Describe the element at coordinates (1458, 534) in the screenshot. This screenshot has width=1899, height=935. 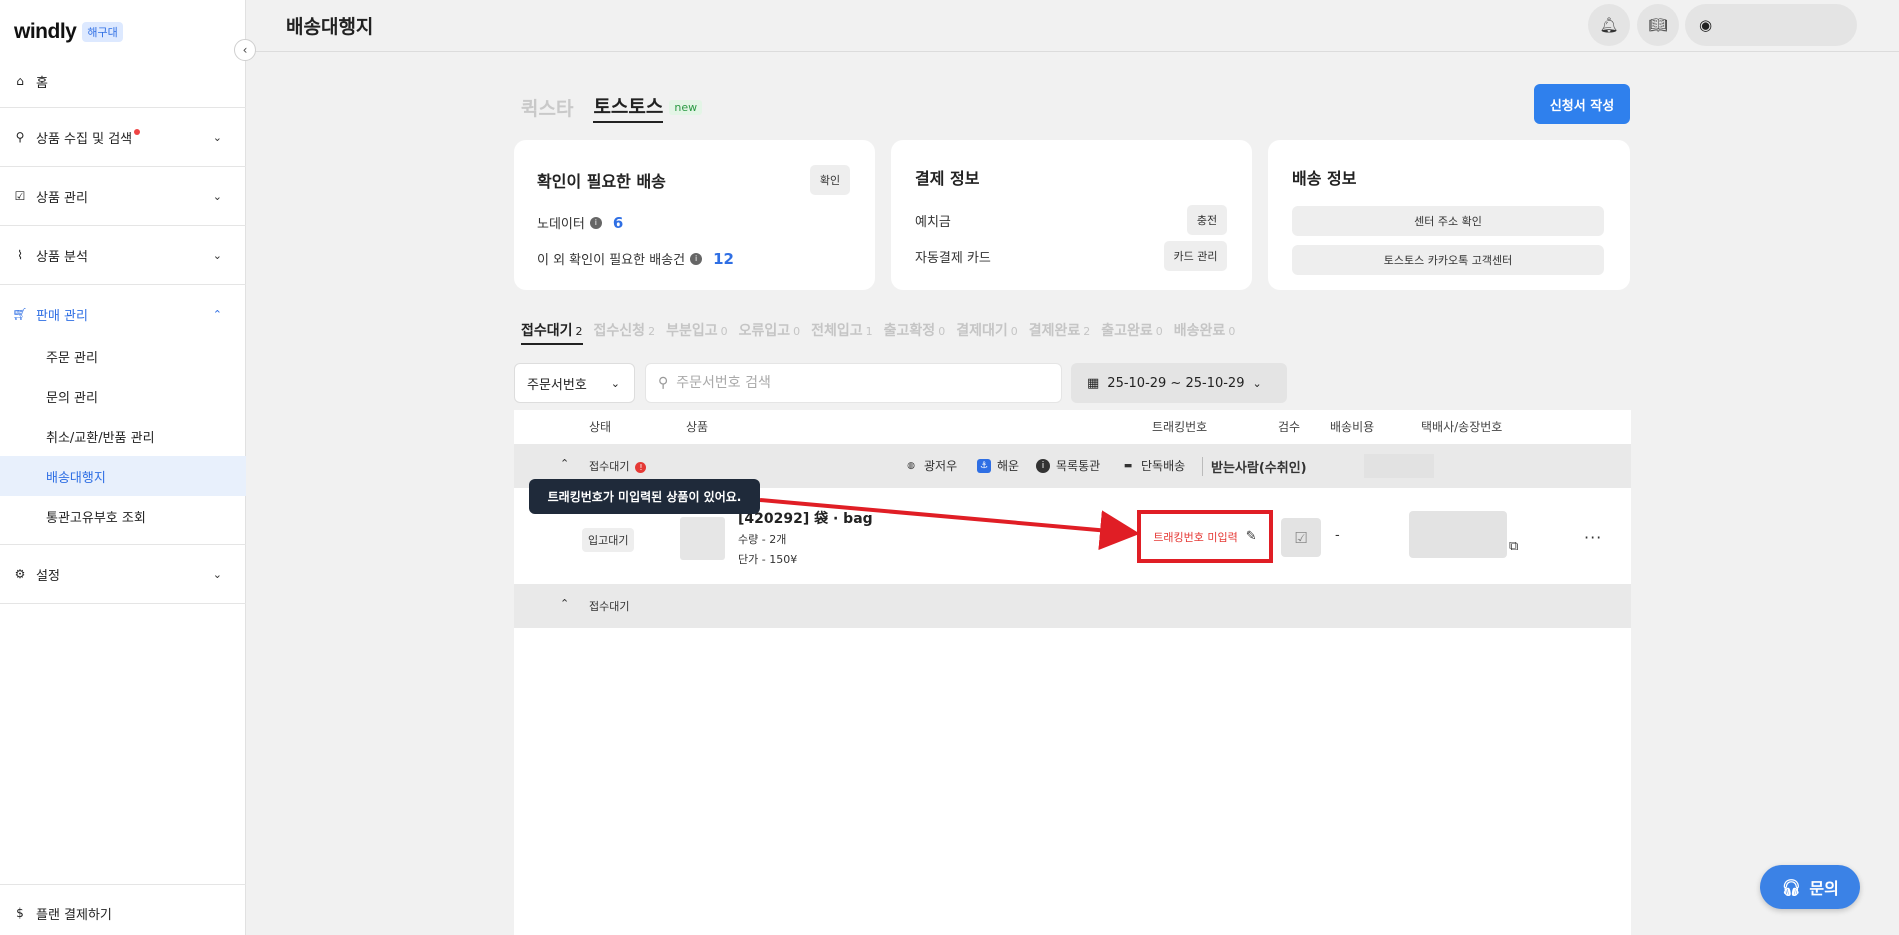
I see `carrier-field` at that location.